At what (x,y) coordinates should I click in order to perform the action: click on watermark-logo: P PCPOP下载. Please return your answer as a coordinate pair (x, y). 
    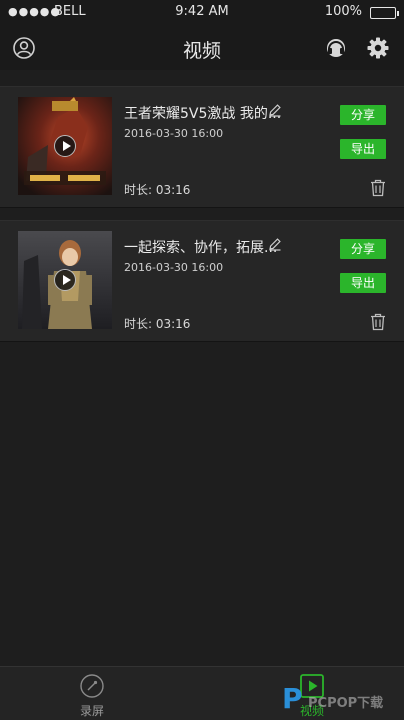
    Looking at the image, I should click on (343, 699).